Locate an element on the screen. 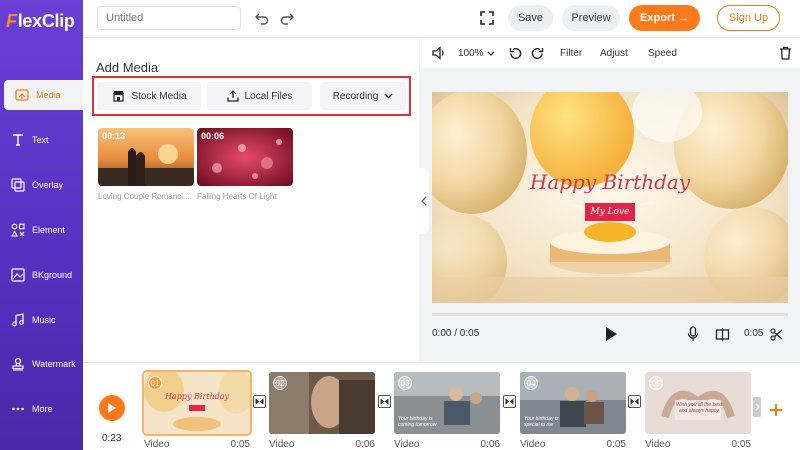  thumb-caption: Falling Hearts Of Light is located at coordinates (237, 196).